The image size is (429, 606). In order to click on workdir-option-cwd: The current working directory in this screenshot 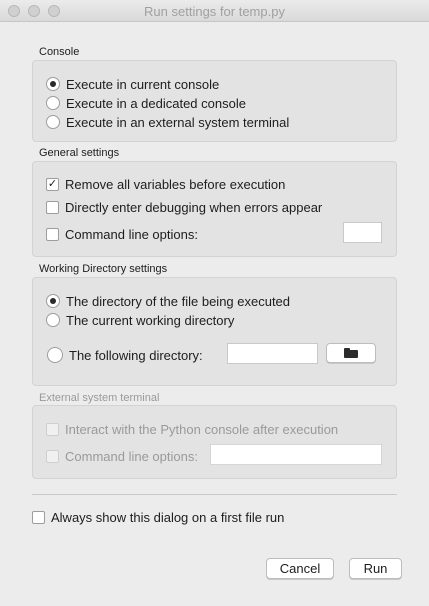, I will do `click(140, 320)`.